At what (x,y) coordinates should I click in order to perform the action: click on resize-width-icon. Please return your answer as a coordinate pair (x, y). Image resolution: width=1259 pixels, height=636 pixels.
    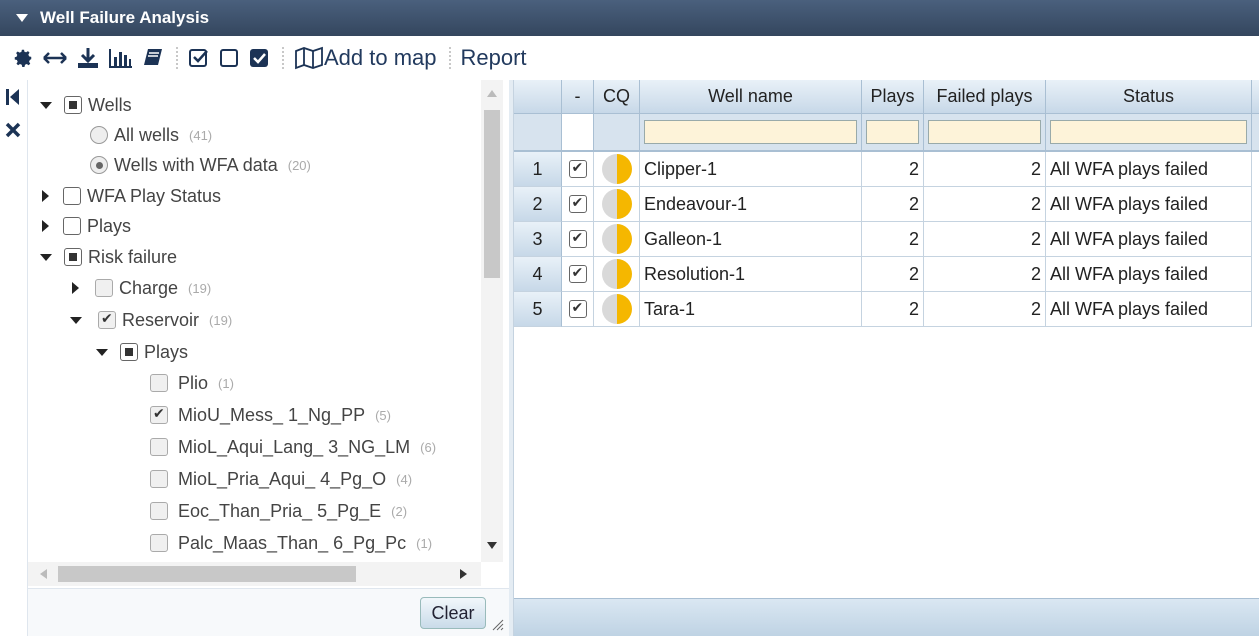
    Looking at the image, I should click on (55, 58).